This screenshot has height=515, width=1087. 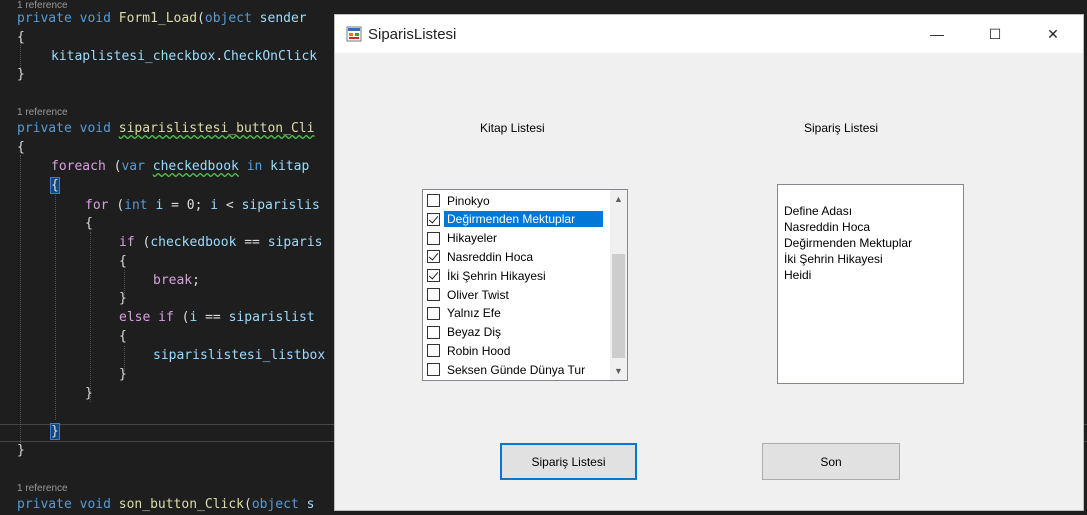 I want to click on code-line: private void son_button_Click(object s, so click(x=165, y=504).